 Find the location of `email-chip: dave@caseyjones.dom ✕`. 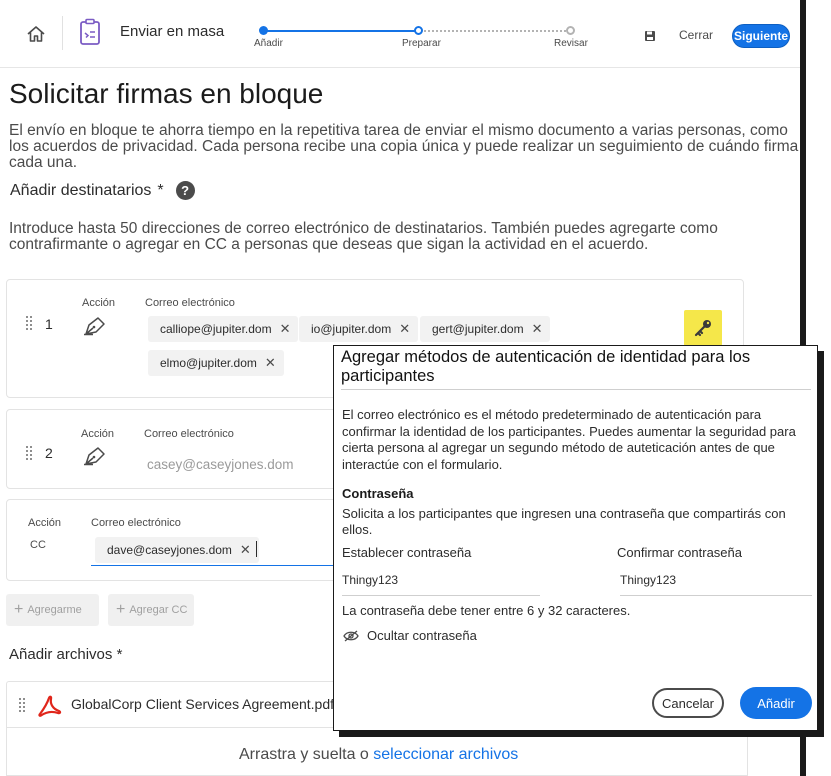

email-chip: dave@caseyjones.dom ✕ is located at coordinates (177, 550).